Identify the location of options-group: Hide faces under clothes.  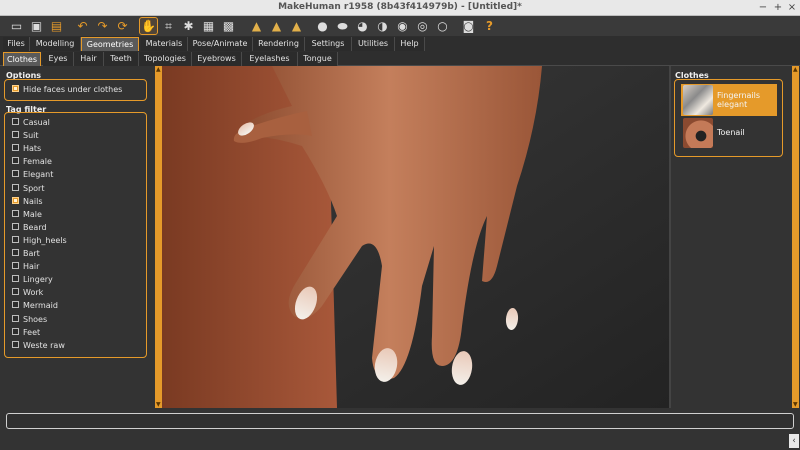
(75, 90).